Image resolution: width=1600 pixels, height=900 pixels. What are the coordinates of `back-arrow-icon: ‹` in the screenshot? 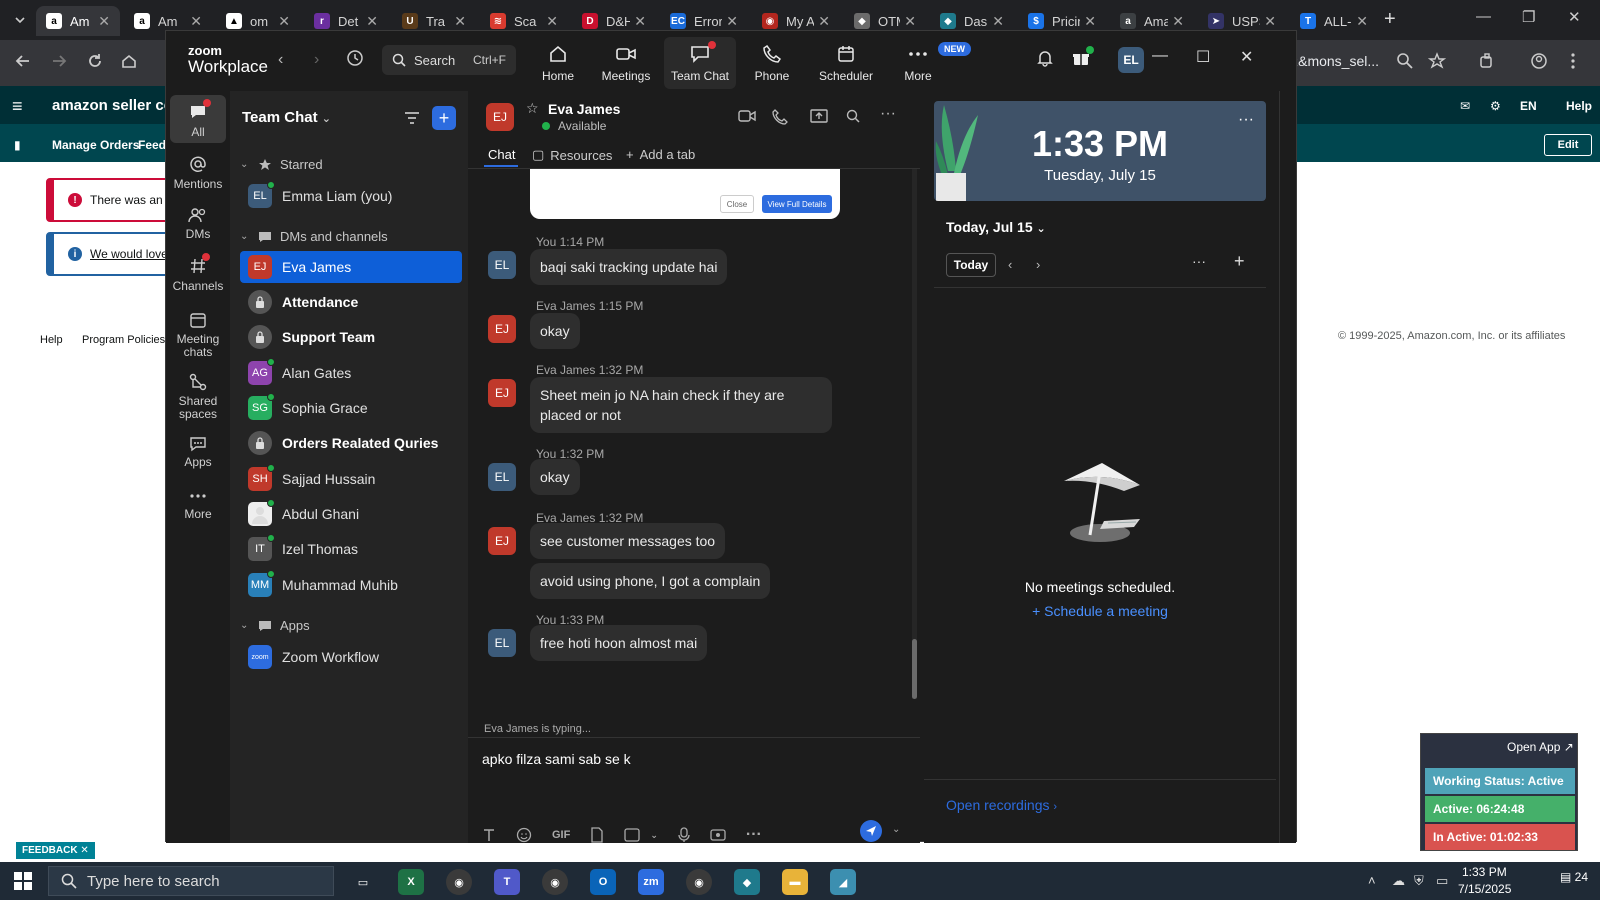 It's located at (280, 60).